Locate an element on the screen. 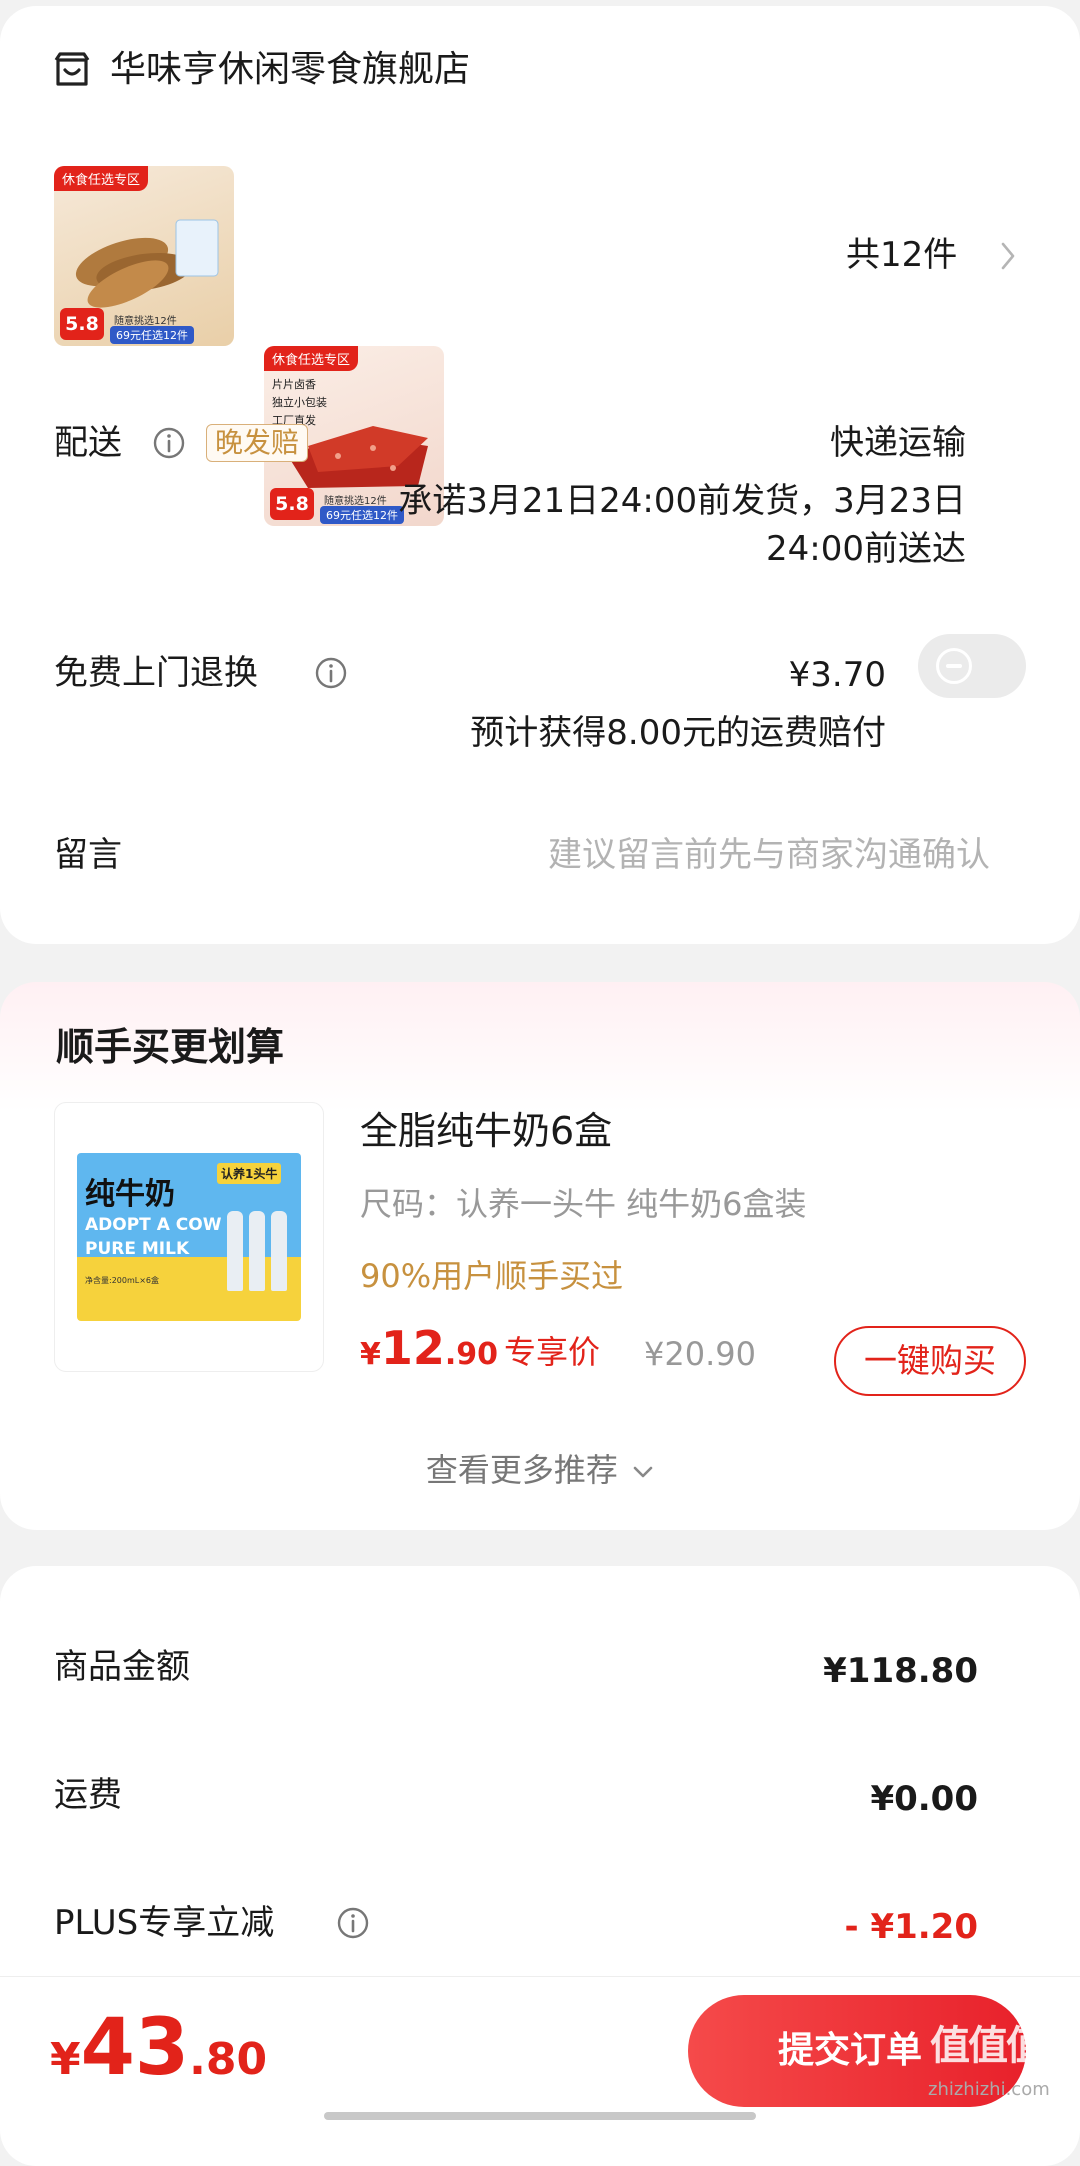 This screenshot has height=2166, width=1080. summary-label-goods: 商品金额 is located at coordinates (122, 1667).